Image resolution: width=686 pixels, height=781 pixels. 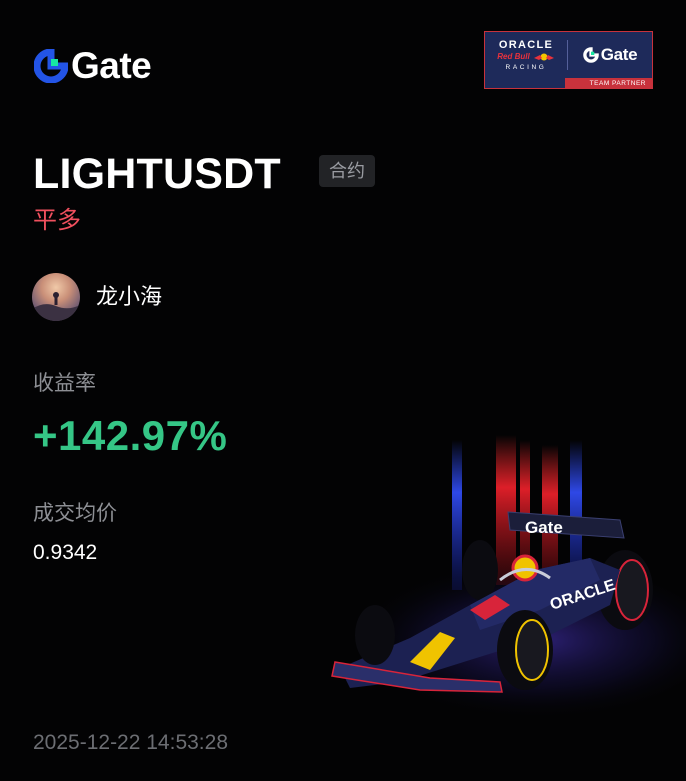 What do you see at coordinates (51, 66) in the screenshot?
I see `gate-logo-icon` at bounding box center [51, 66].